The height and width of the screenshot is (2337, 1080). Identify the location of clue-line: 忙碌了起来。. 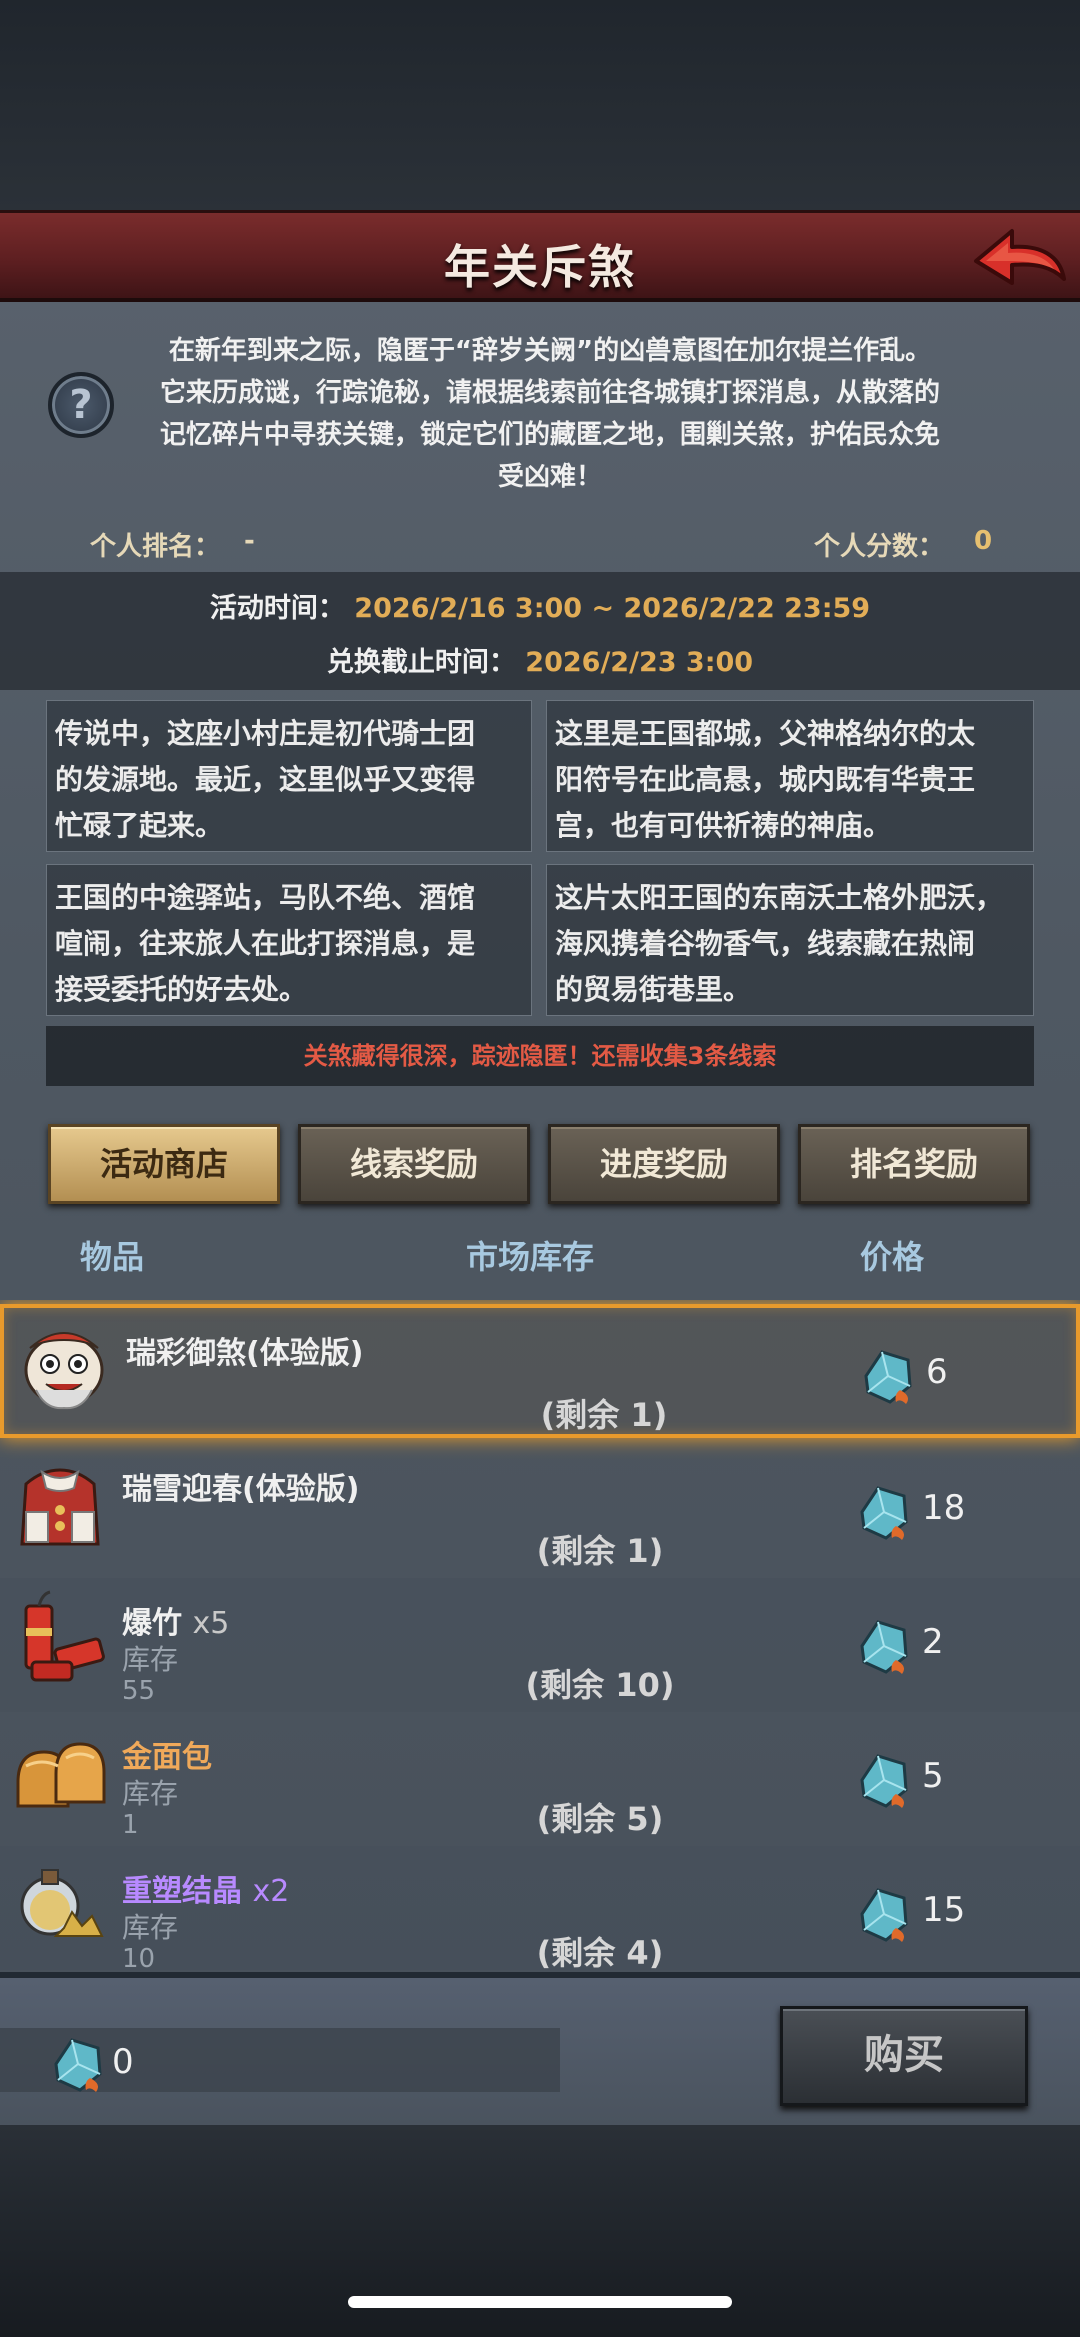
(139, 825).